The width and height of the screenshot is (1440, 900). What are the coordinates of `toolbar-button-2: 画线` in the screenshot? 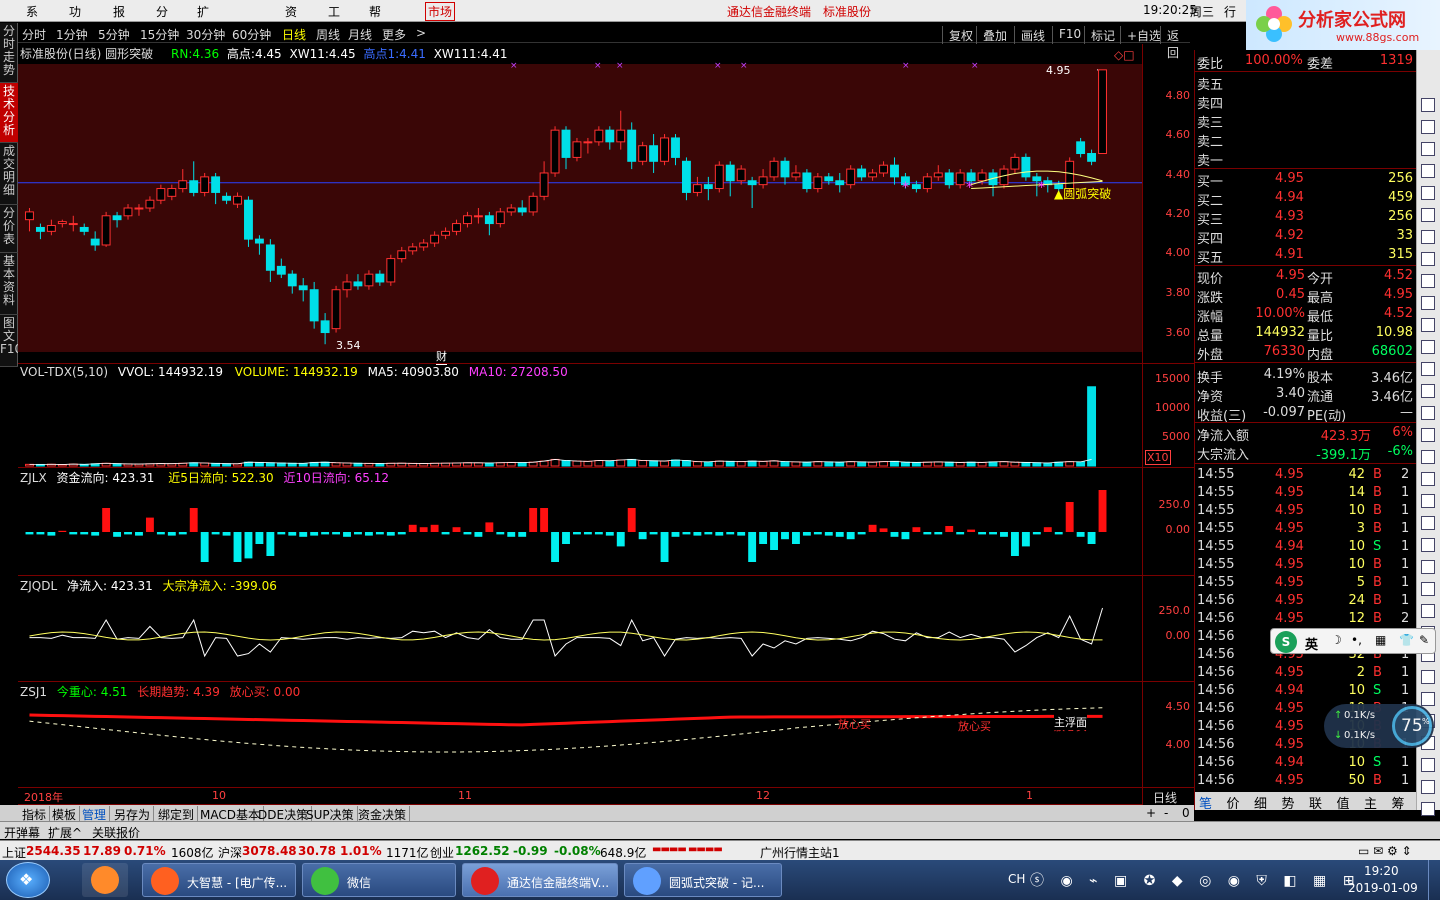 It's located at (1032, 35).